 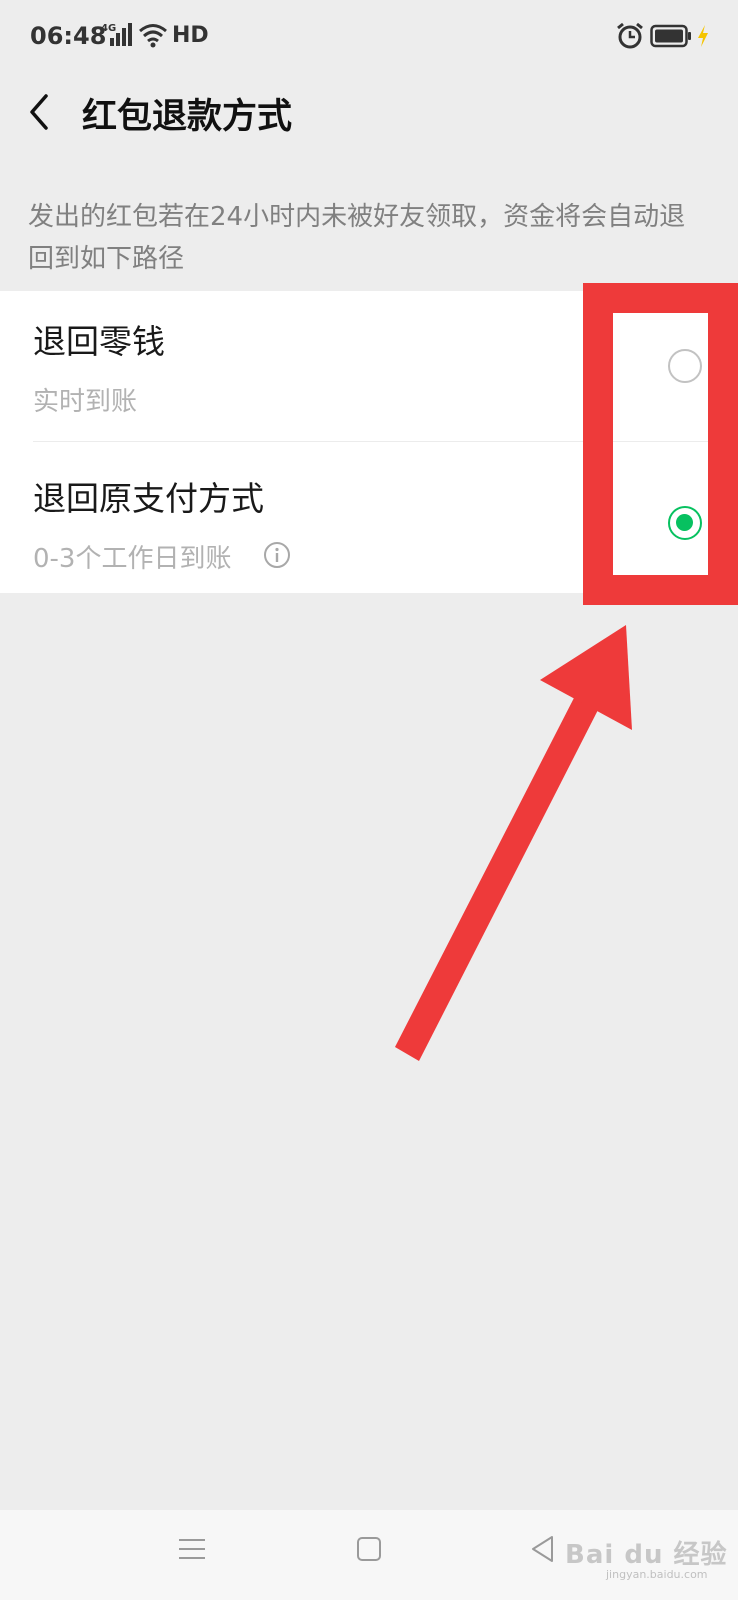 What do you see at coordinates (369, 35) in the screenshot?
I see `status-bar: 06:48 4G HD` at bounding box center [369, 35].